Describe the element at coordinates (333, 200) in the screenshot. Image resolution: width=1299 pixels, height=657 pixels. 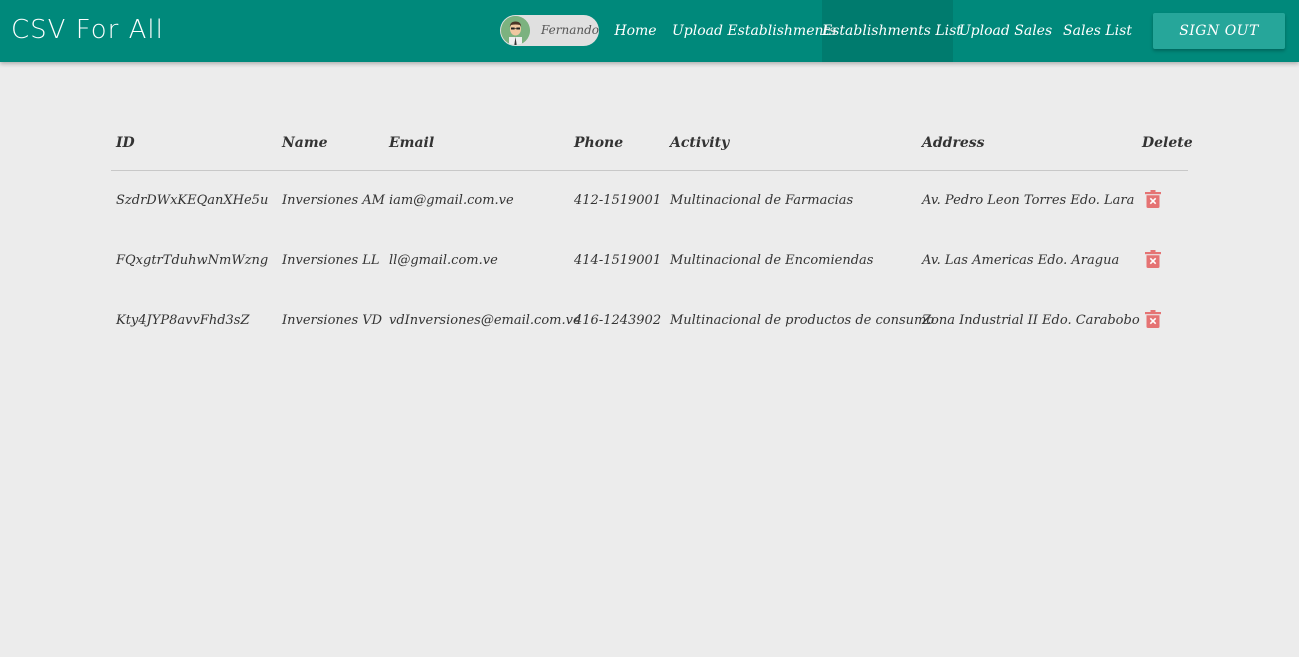
I see `cell-name: Inversiones AM` at that location.